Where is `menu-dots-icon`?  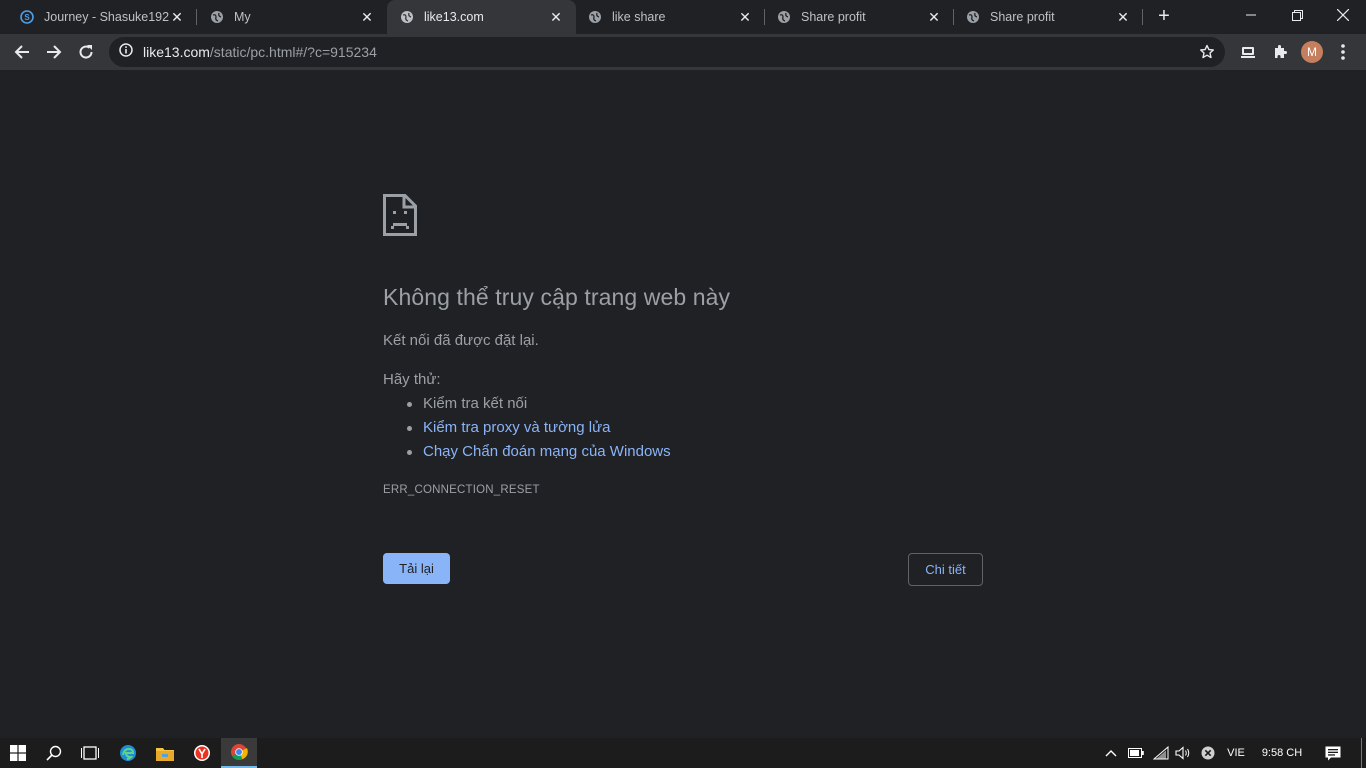
menu-dots-icon is located at coordinates (1343, 52).